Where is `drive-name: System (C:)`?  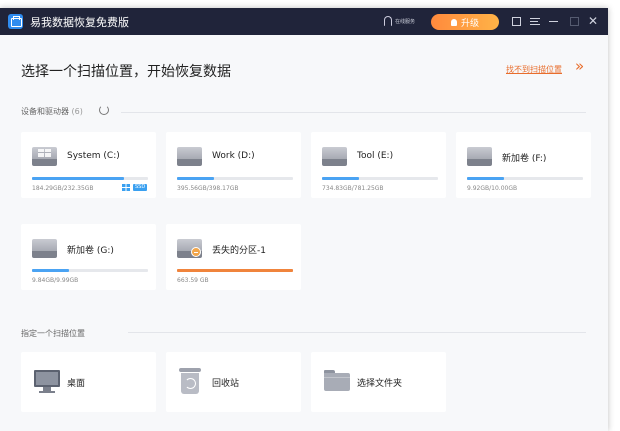
drive-name: System (C:) is located at coordinates (93, 156).